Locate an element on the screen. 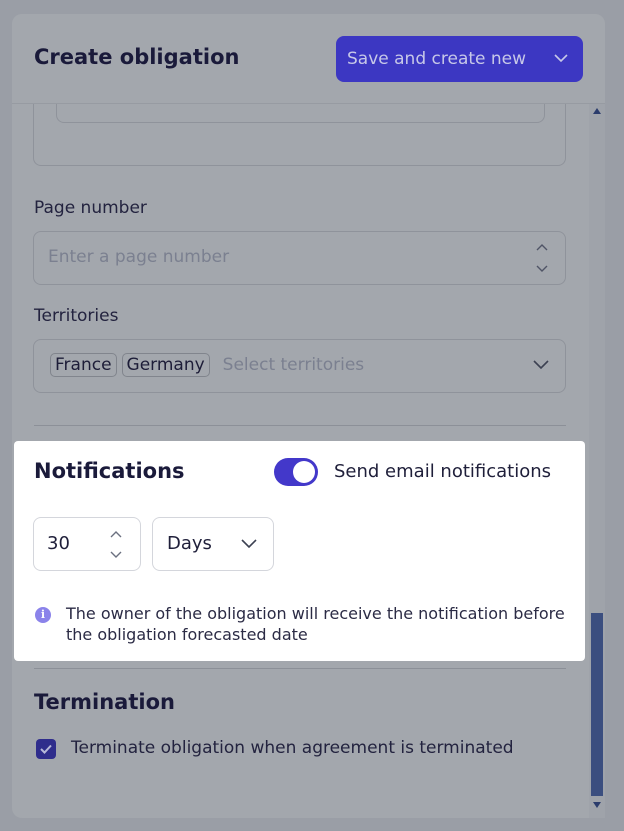 The image size is (624, 831). territory-chip: Germany is located at coordinates (165, 365).